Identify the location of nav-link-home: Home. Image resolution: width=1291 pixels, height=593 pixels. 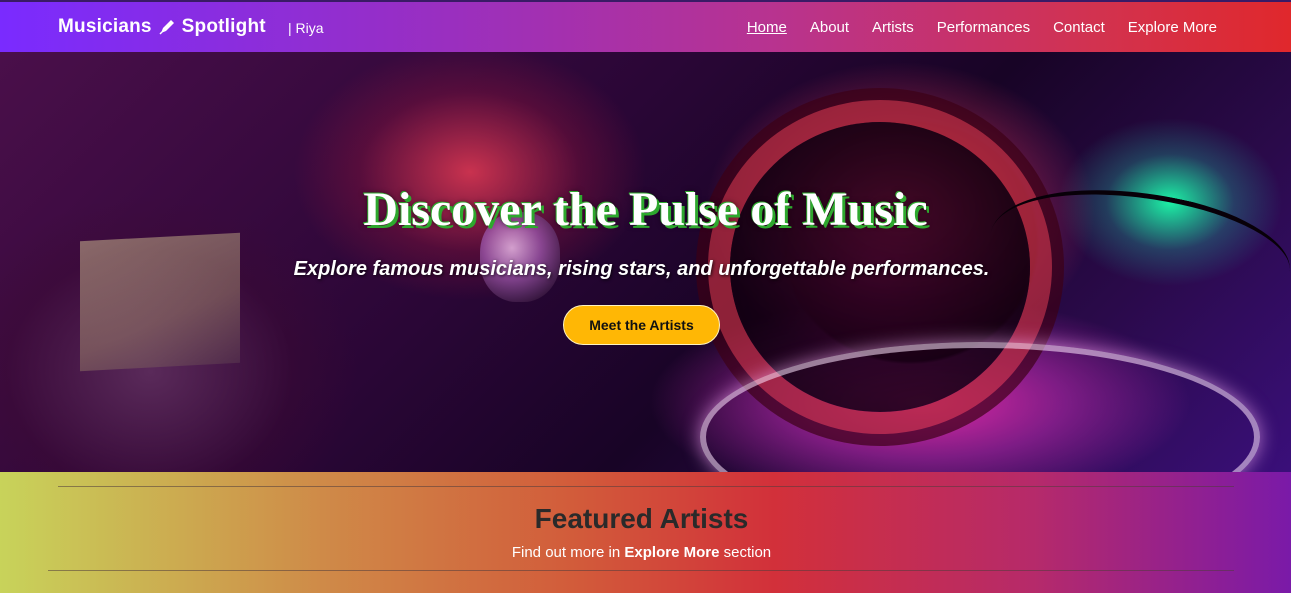
(767, 27).